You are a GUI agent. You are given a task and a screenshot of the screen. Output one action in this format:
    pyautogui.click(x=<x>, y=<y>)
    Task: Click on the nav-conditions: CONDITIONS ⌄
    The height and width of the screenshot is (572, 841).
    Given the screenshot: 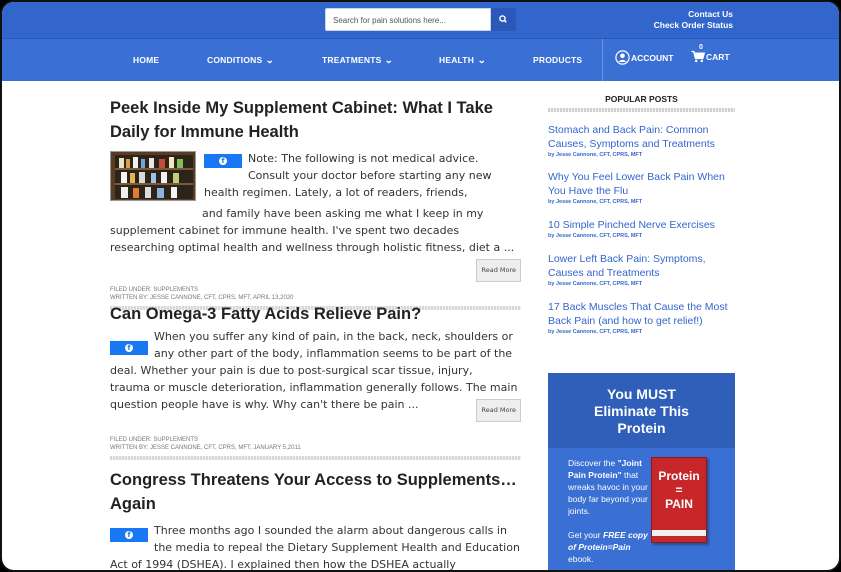 What is the action you would take?
    pyautogui.click(x=241, y=60)
    